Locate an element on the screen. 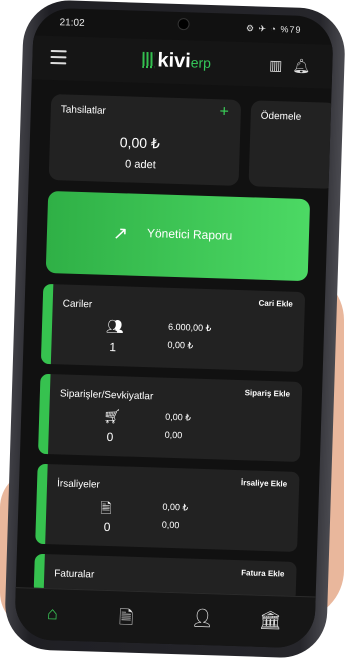  user-icon: 👤︎ is located at coordinates (202, 619).